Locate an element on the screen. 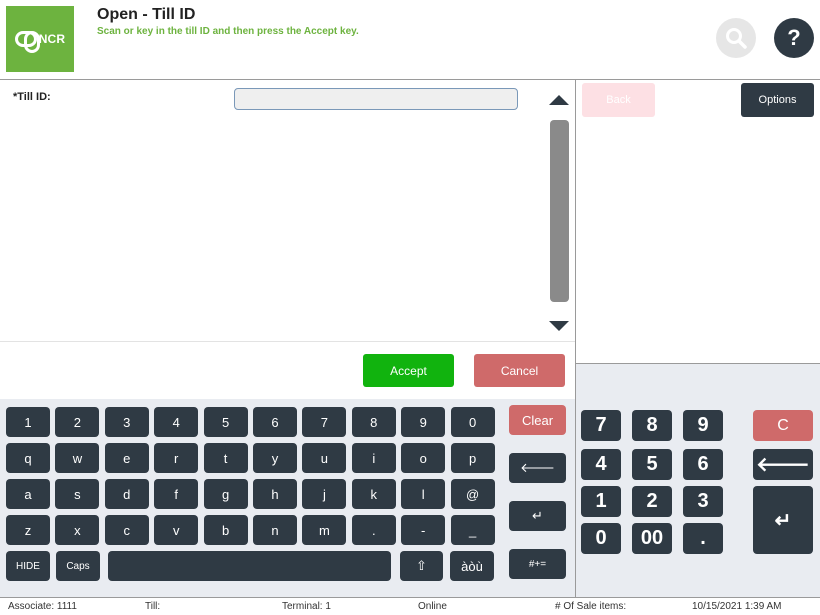 The height and width of the screenshot is (615, 820). numpad-key-row4-1: 00 is located at coordinates (652, 538).